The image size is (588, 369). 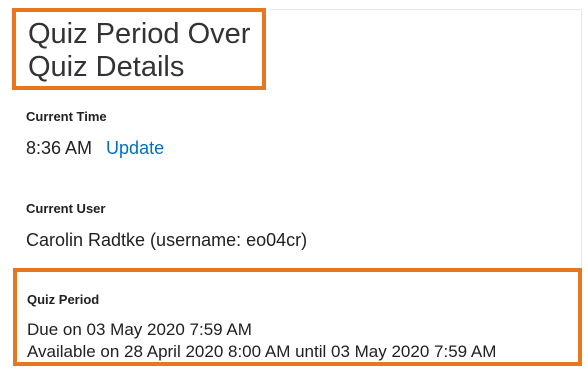 I want to click on quiz-period-label: Quiz Period, so click(x=63, y=299).